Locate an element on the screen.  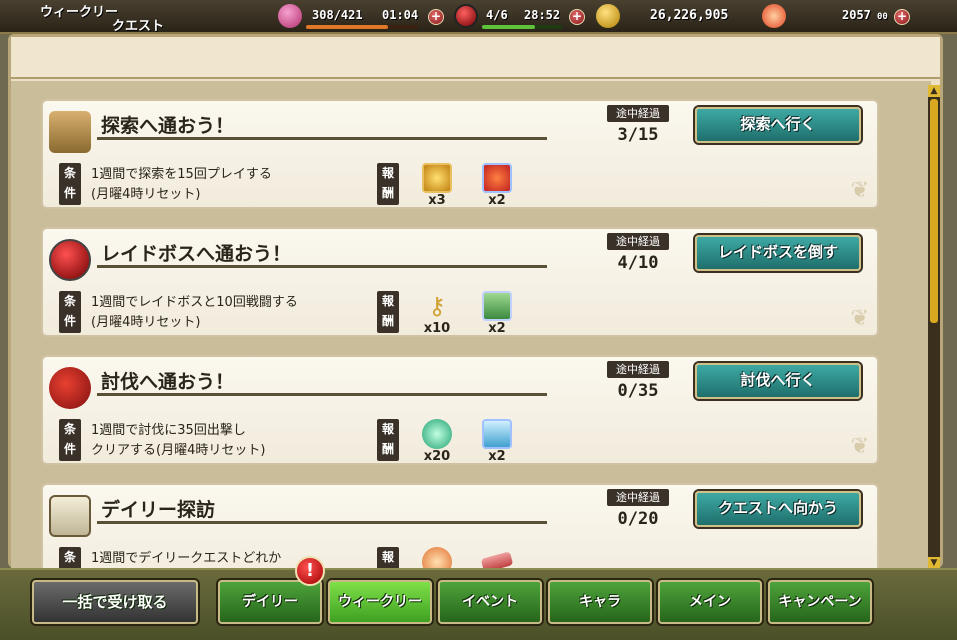
potion-icon is located at coordinates (290, 16).